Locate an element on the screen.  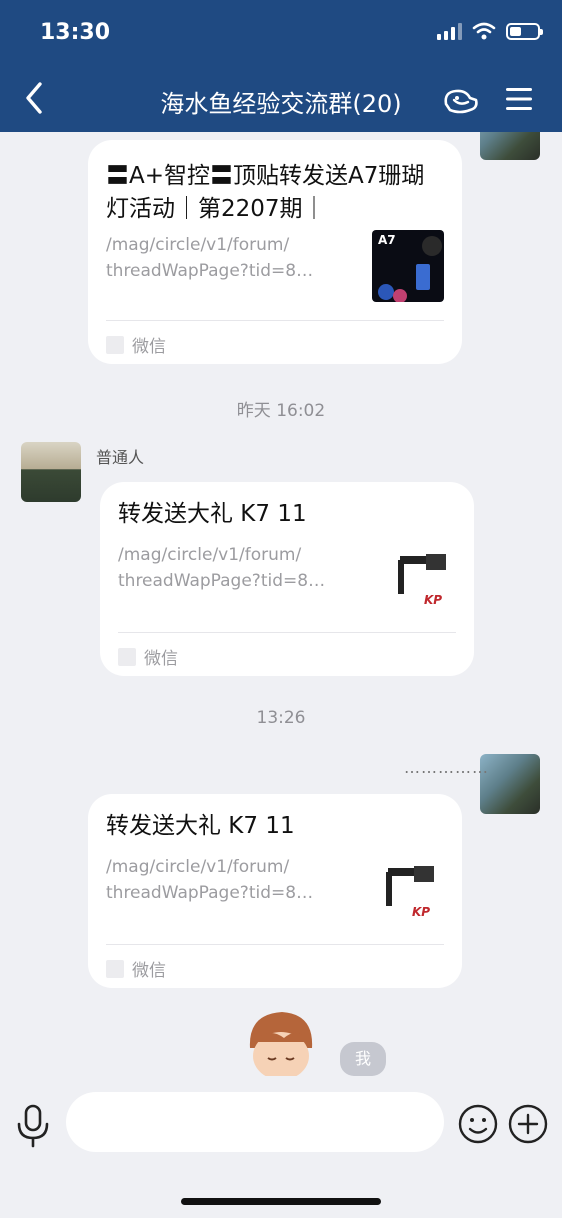
wifi-icon is located at coordinates (484, 31).